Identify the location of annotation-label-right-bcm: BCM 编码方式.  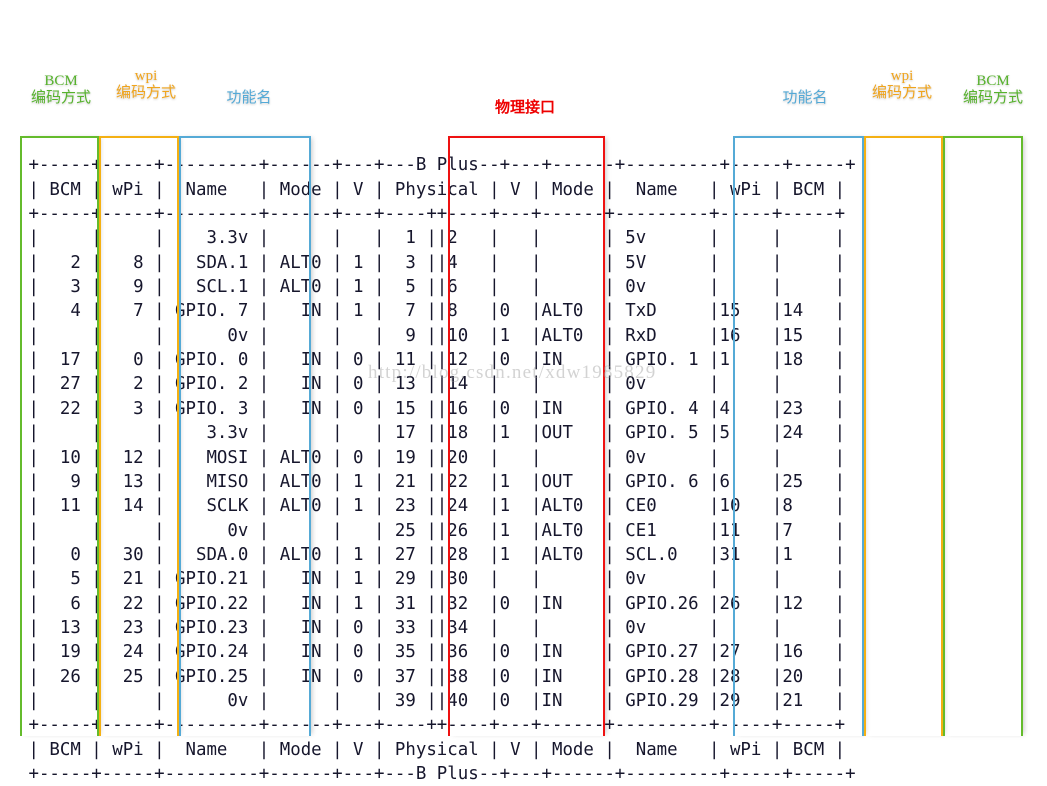
(993, 90).